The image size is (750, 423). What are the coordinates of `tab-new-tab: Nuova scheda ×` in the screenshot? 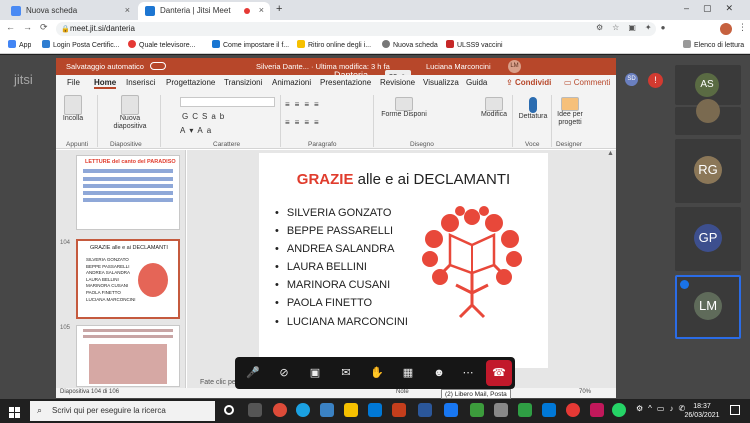 It's located at (70, 11).